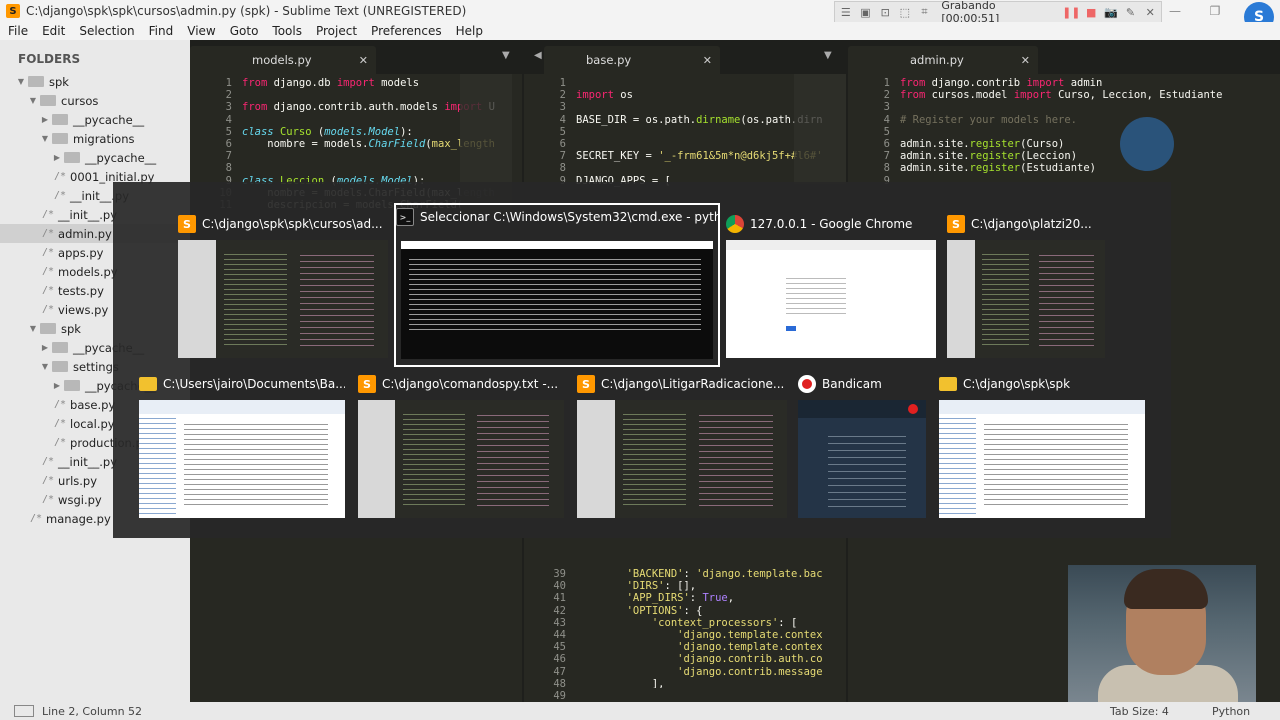 The height and width of the screenshot is (720, 1280). Describe the element at coordinates (336, 31) in the screenshot. I see `menu-project: Project` at that location.